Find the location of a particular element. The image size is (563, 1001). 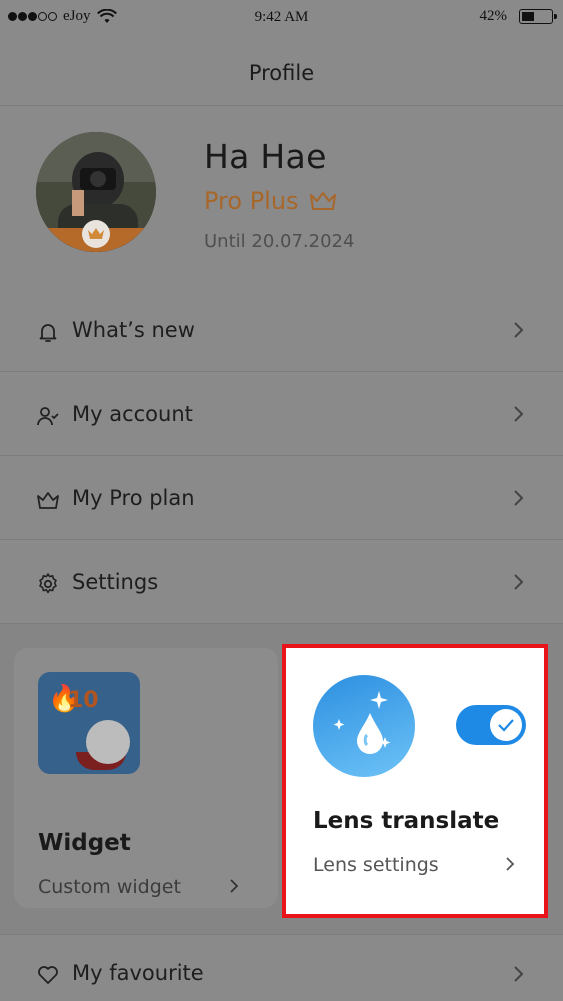

battery-percent: 42% is located at coordinates (493, 16).